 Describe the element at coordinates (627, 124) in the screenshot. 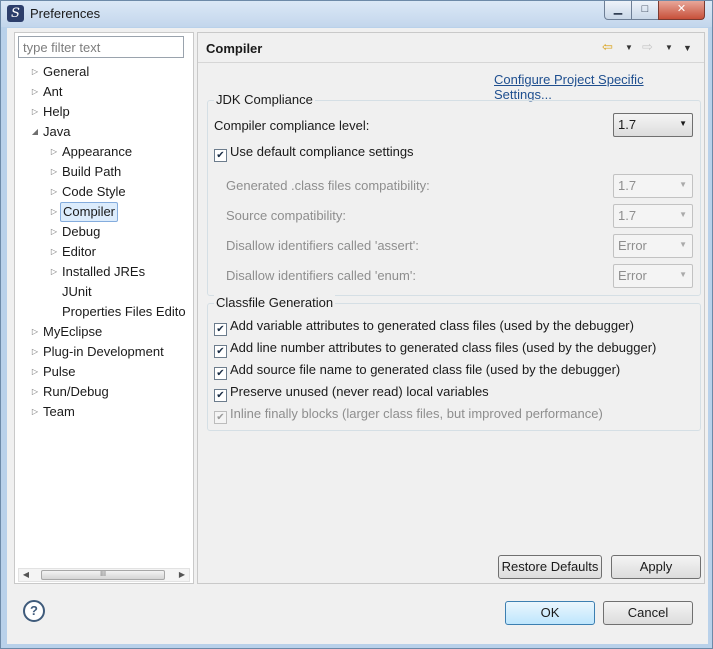

I see `compliance-level-value: 1.7` at that location.